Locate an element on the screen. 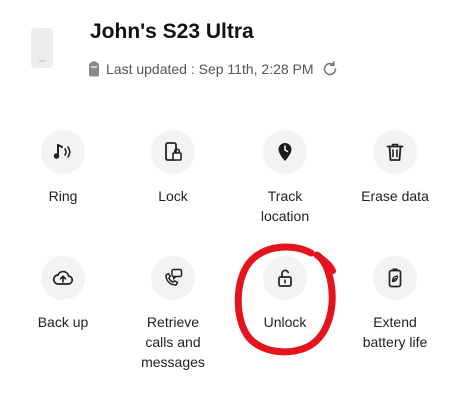  lock-phone-icon is located at coordinates (173, 151).